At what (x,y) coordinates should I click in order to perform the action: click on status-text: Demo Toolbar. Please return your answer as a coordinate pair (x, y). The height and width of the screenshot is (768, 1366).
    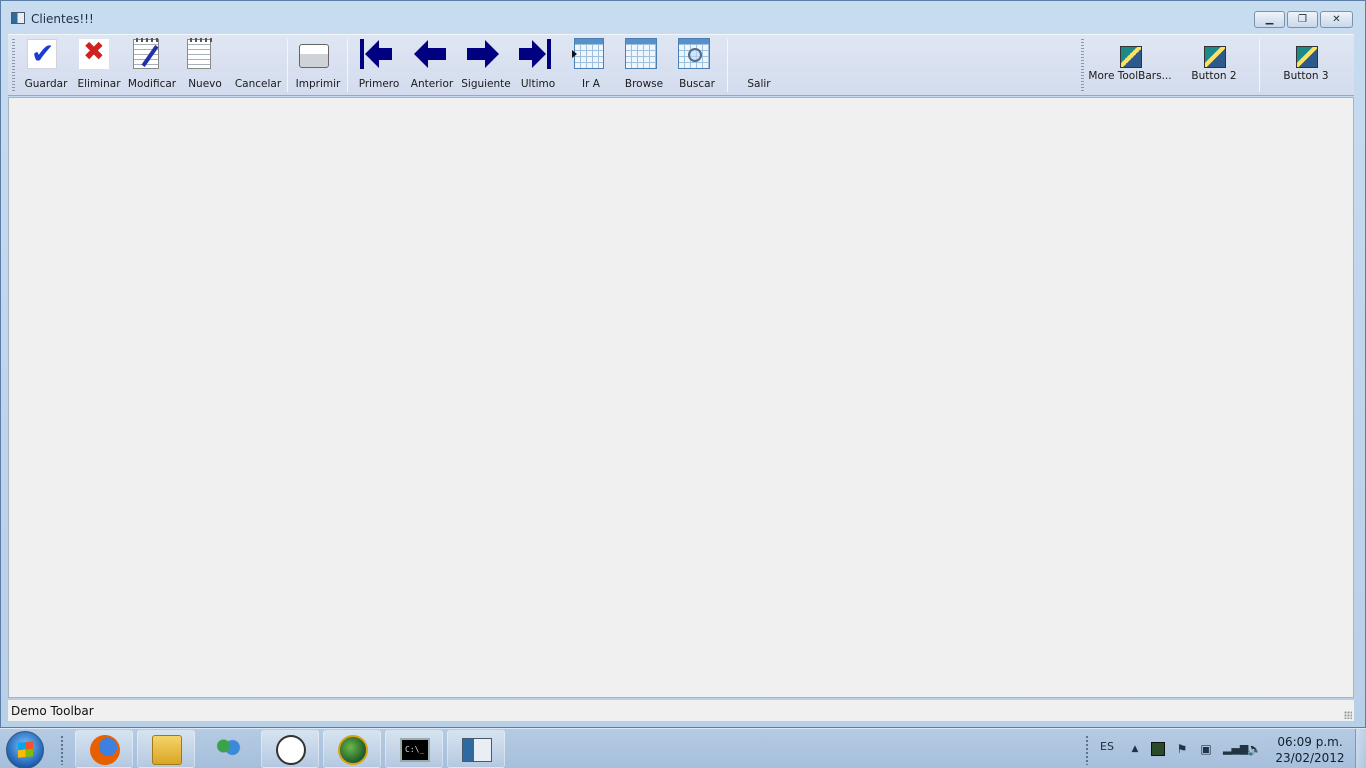
    Looking at the image, I should click on (52, 711).